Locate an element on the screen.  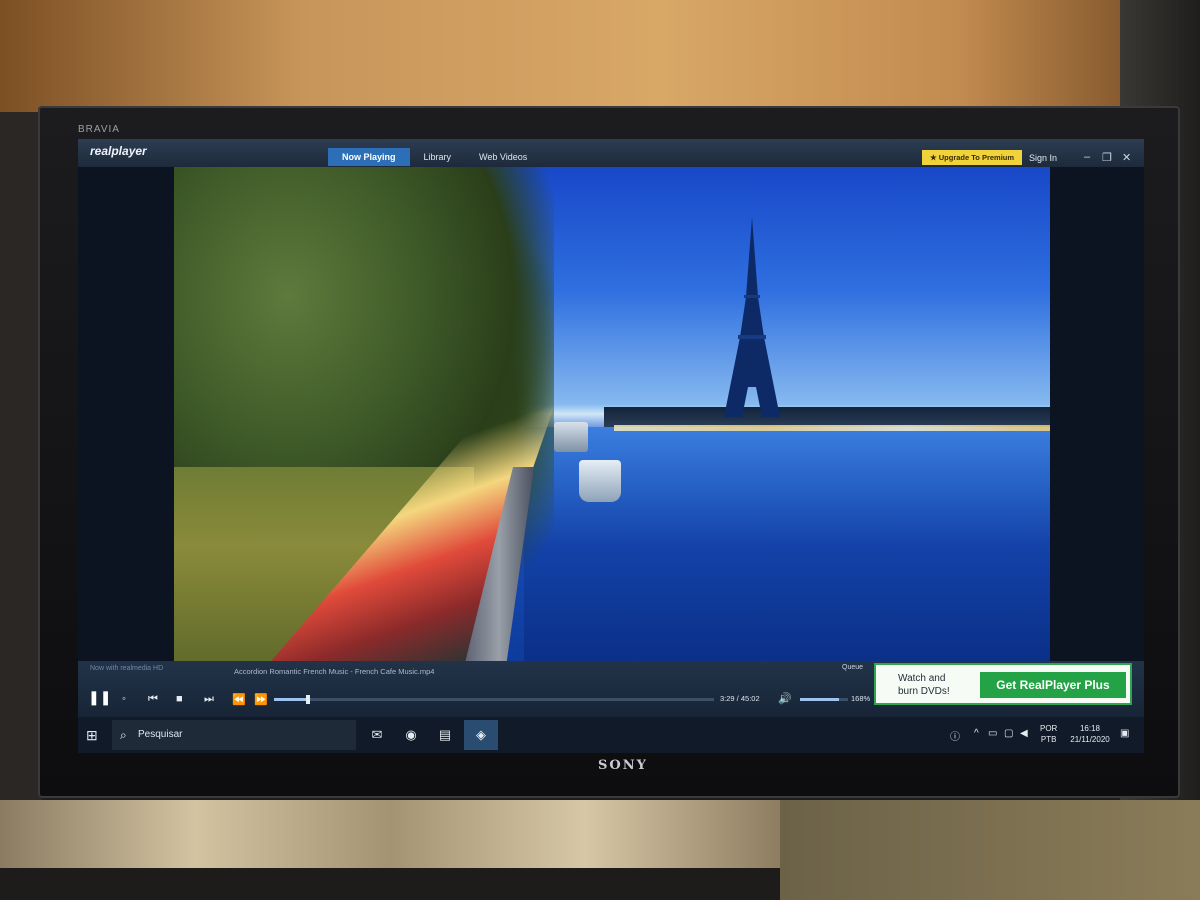
seek-handle is located at coordinates (307, 699).